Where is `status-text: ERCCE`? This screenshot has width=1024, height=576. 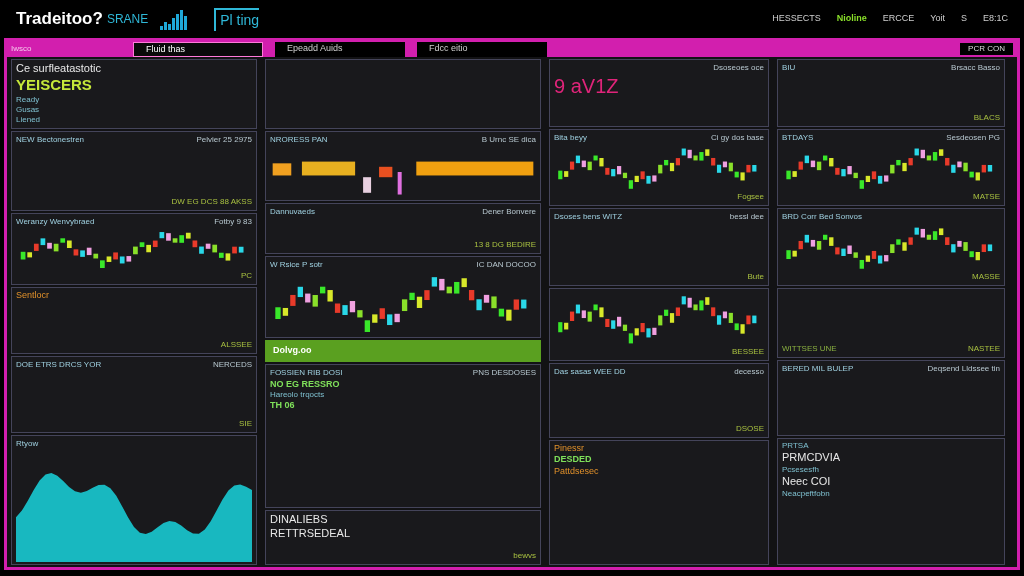
status-text: ERCCE is located at coordinates (898, 19).